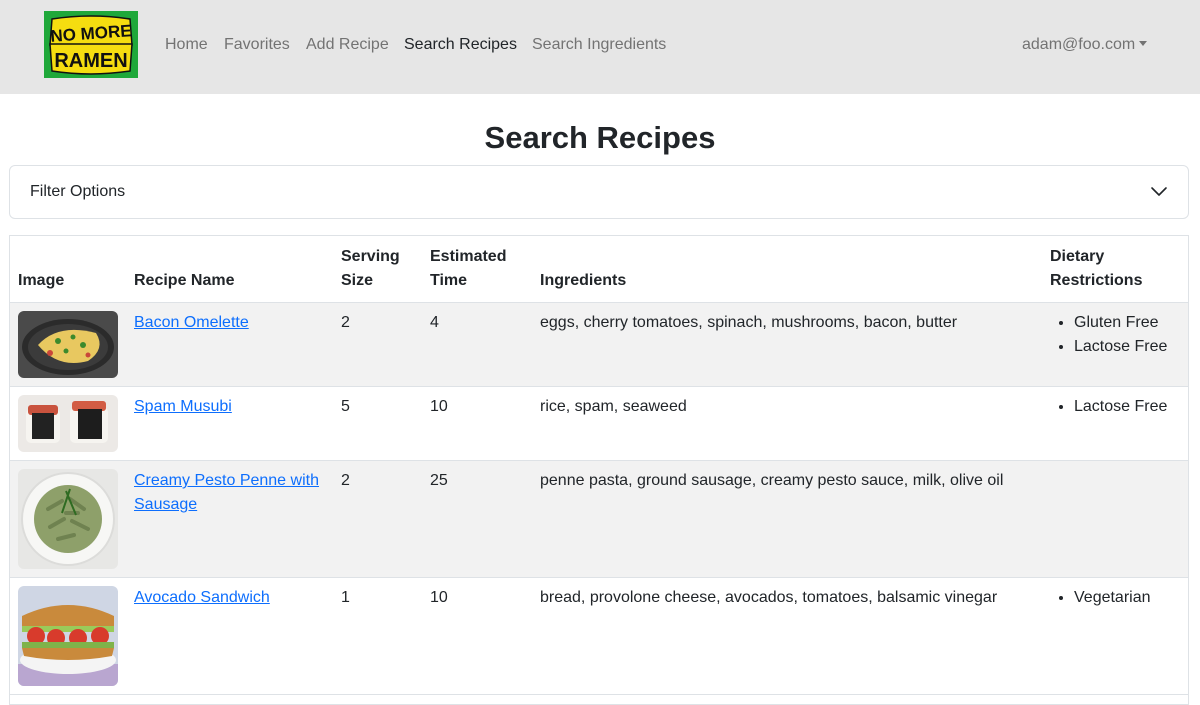 Image resolution: width=1200 pixels, height=705 pixels. I want to click on recipe-link: Bacon Omelette, so click(191, 322).